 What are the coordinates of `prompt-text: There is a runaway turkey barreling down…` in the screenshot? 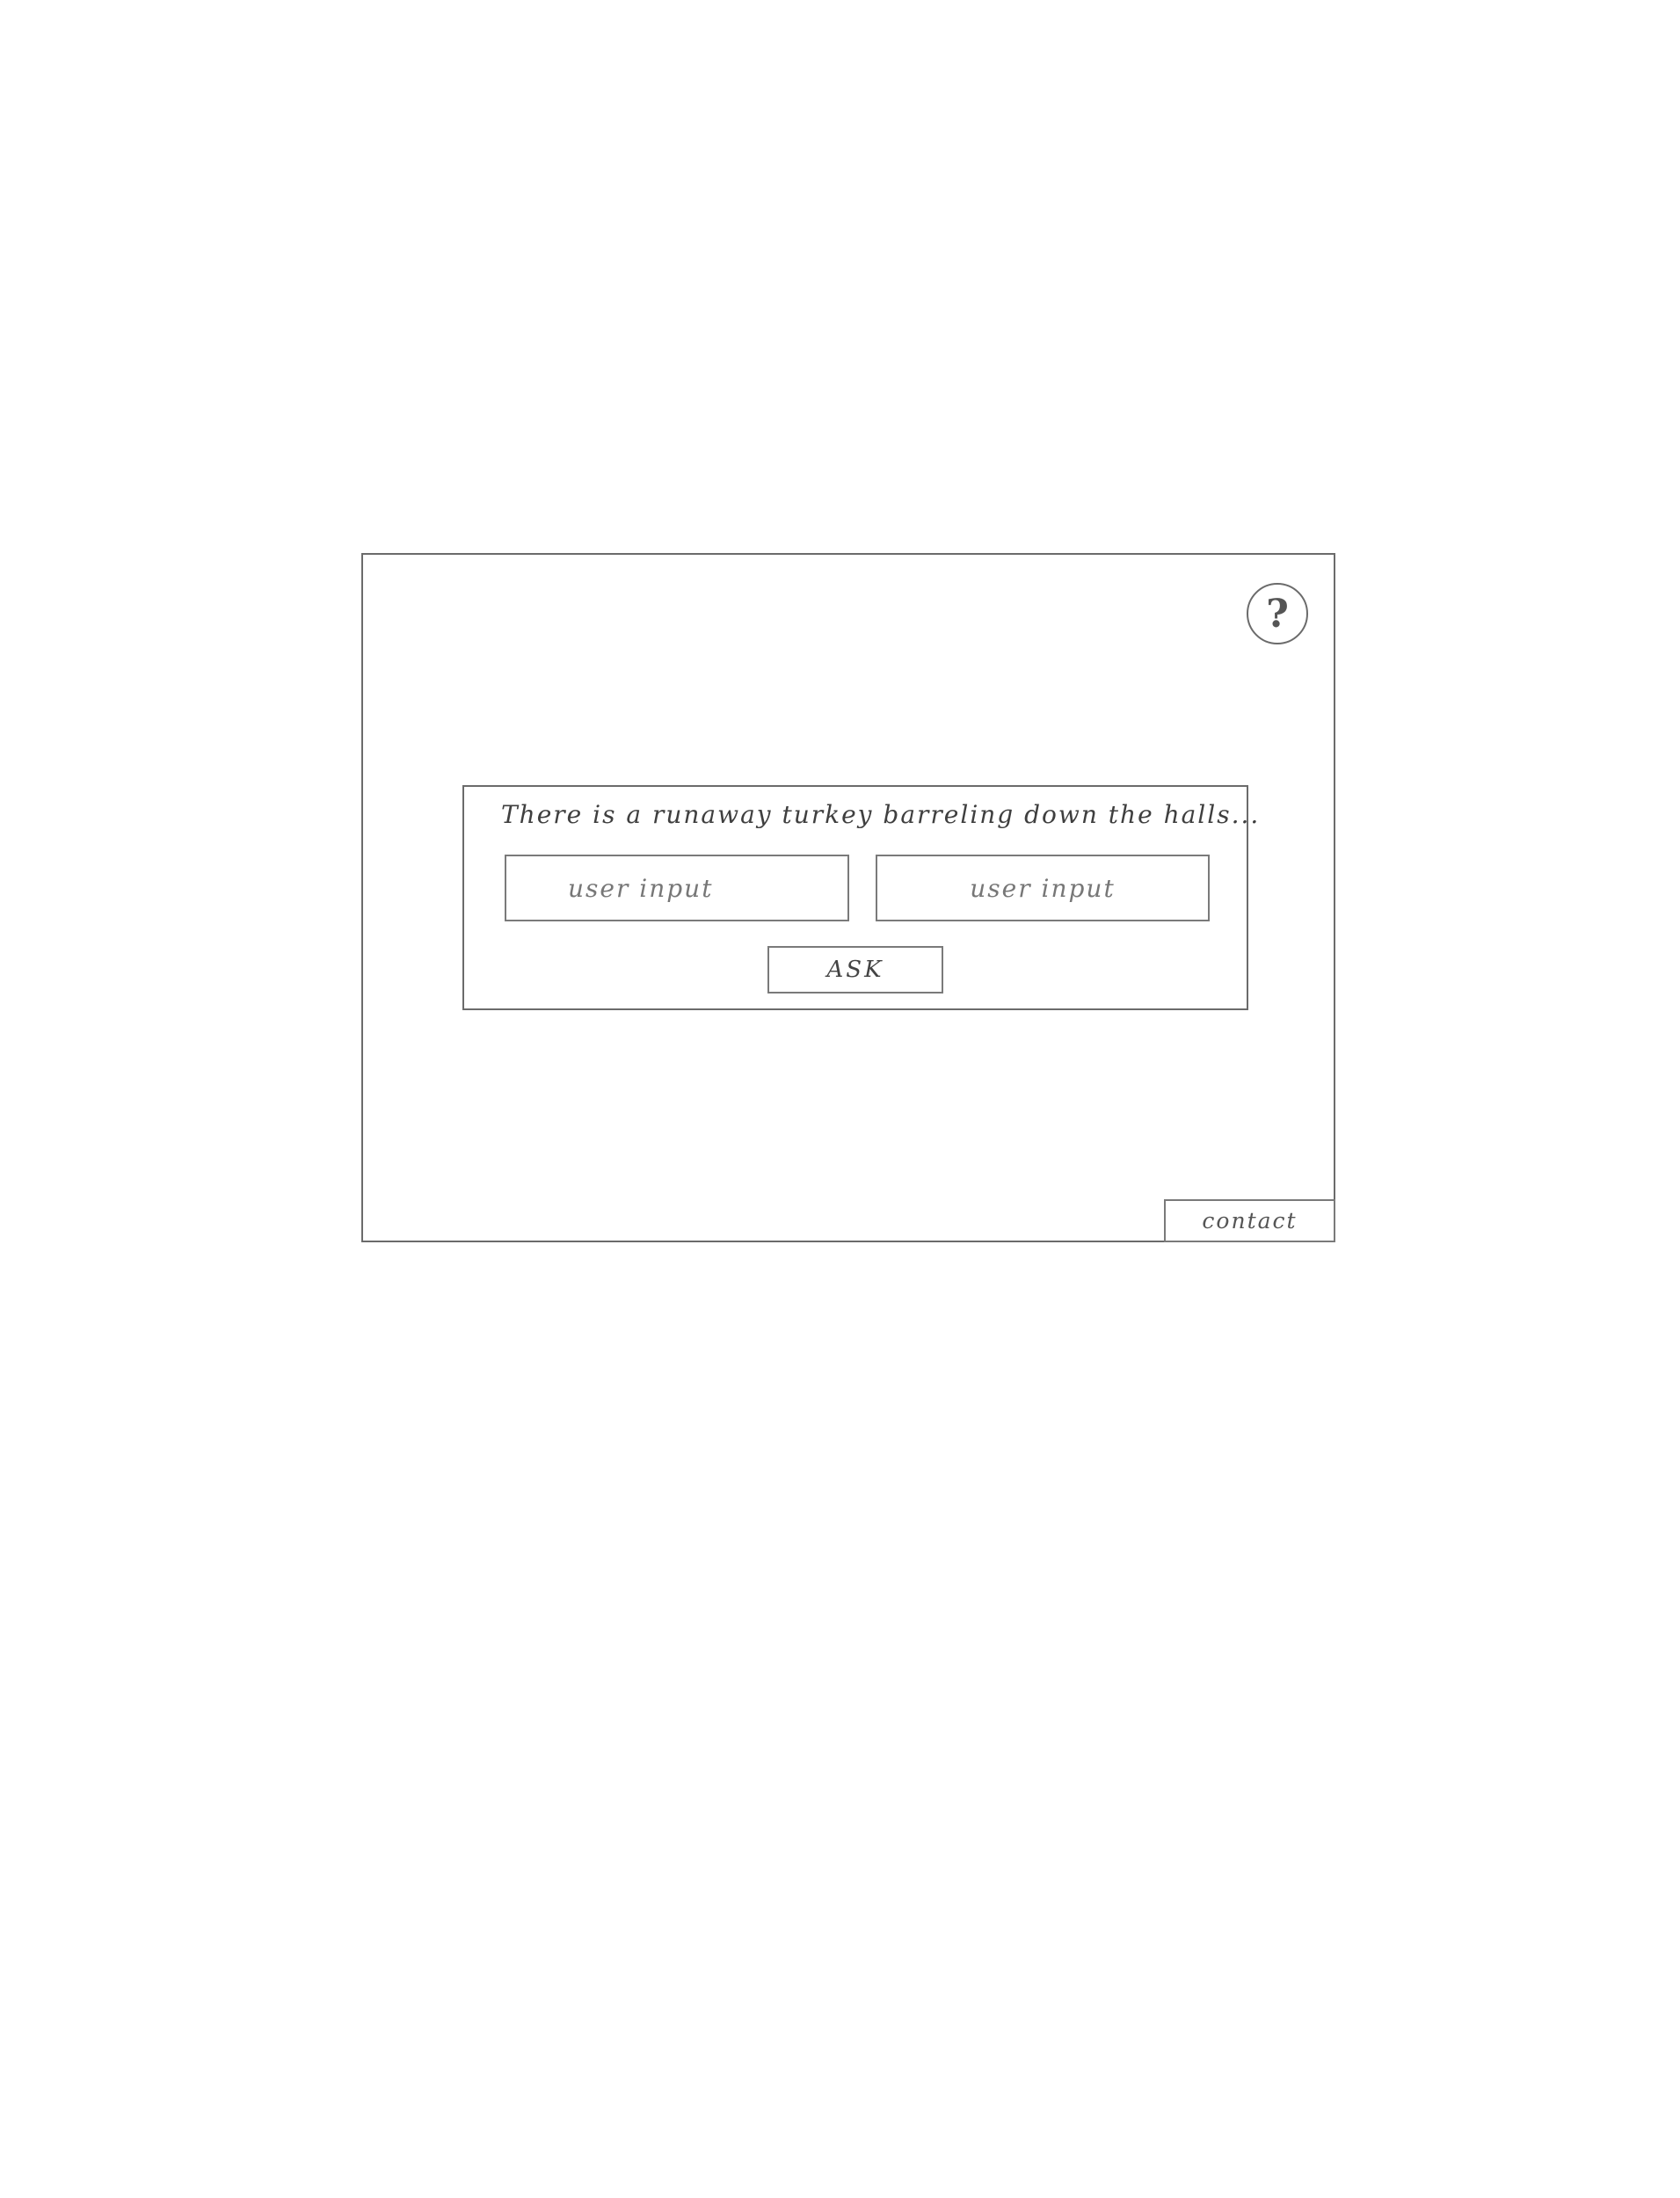 It's located at (881, 814).